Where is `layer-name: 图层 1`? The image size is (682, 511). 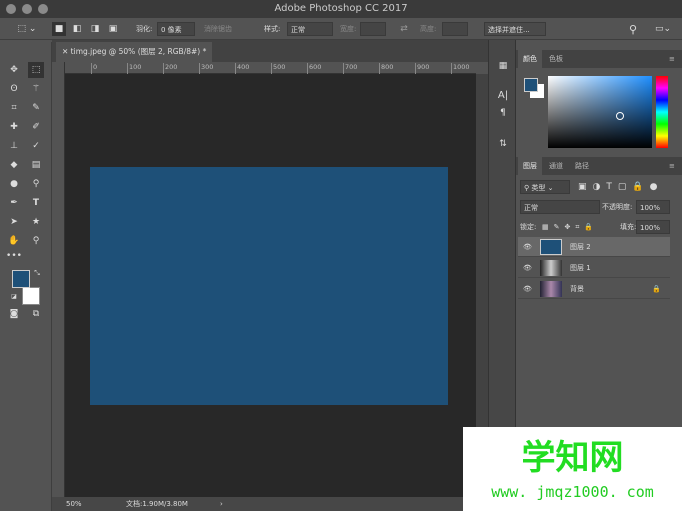 layer-name: 图层 1 is located at coordinates (580, 268).